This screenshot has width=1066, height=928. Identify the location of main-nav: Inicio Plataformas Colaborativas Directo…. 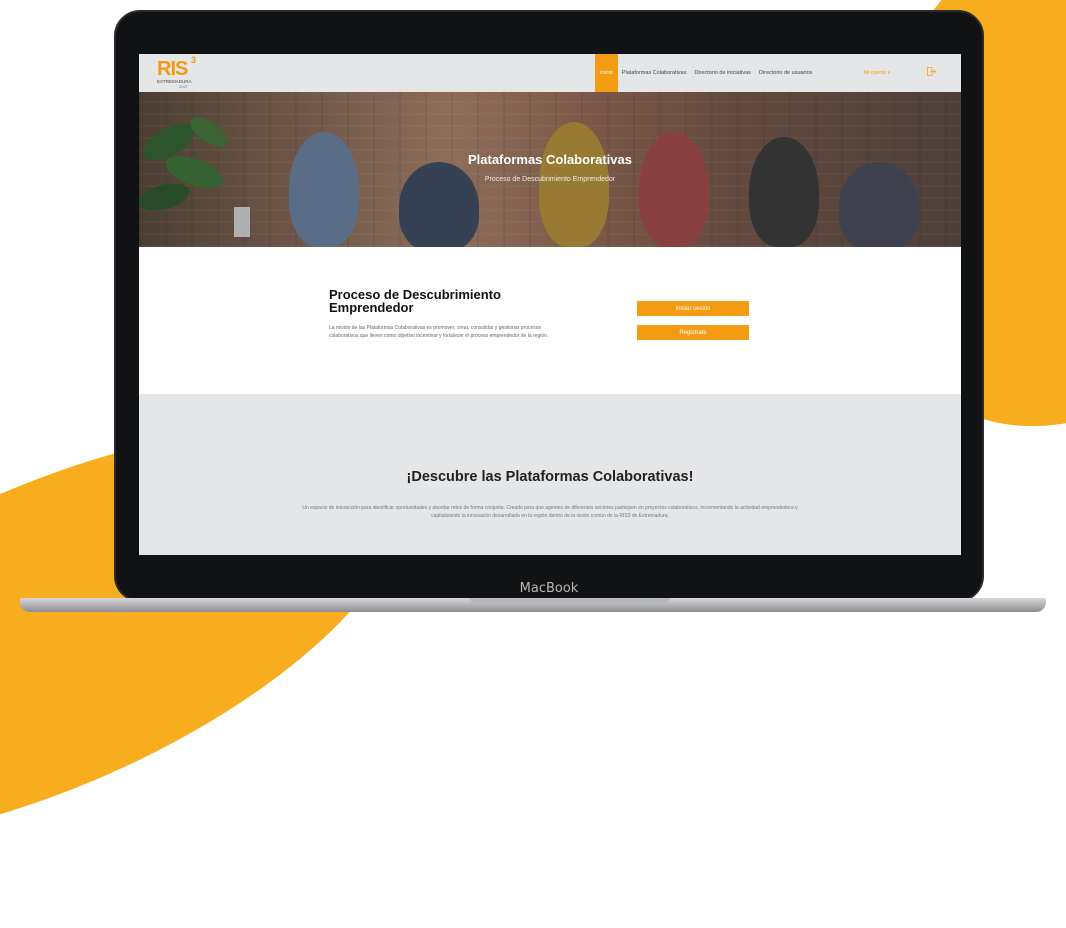
(705, 73).